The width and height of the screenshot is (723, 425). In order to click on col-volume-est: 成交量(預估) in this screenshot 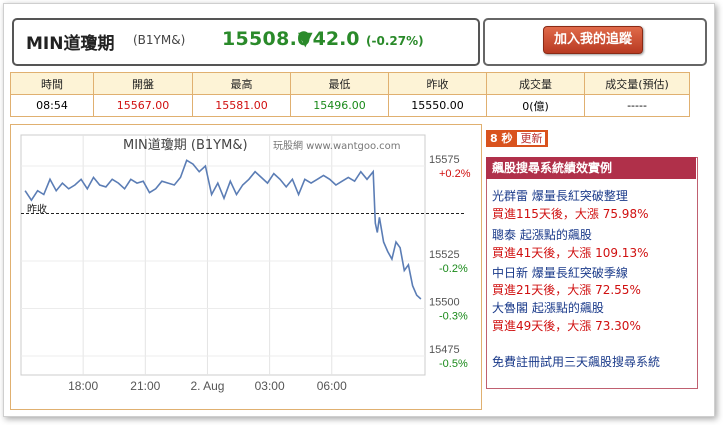, I will do `click(637, 83)`.